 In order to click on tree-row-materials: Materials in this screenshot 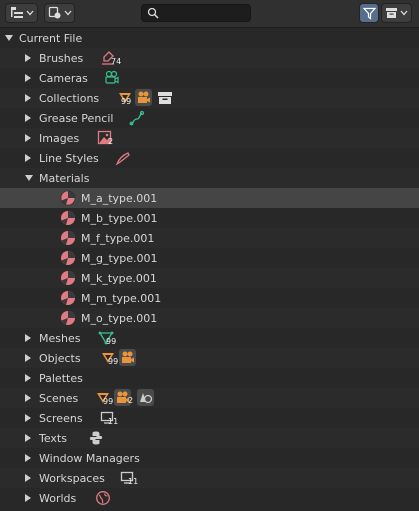, I will do `click(209, 178)`.